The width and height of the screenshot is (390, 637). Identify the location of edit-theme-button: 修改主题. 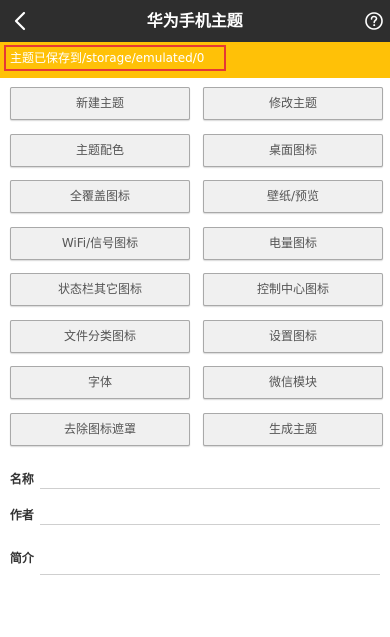
(293, 103).